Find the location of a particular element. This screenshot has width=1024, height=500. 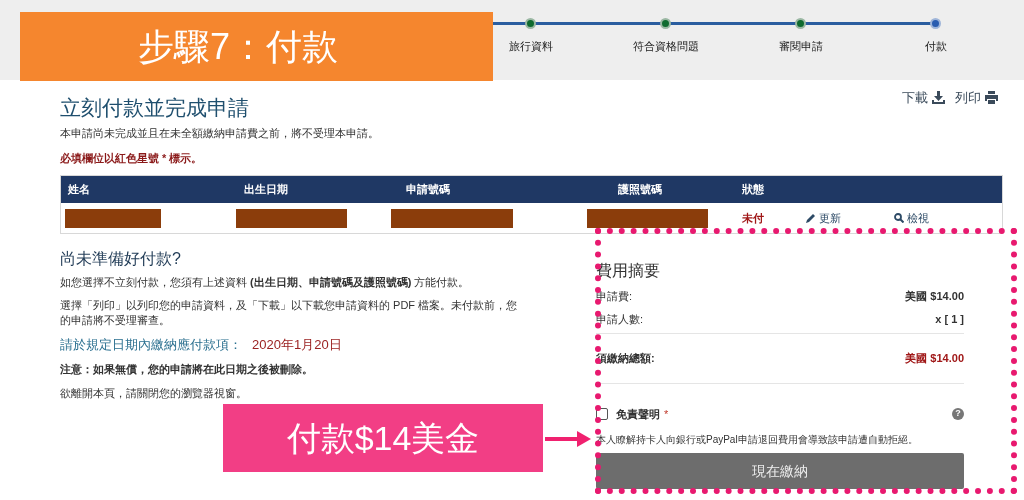

section-heading: 尚未準備好付款? is located at coordinates (121, 259).